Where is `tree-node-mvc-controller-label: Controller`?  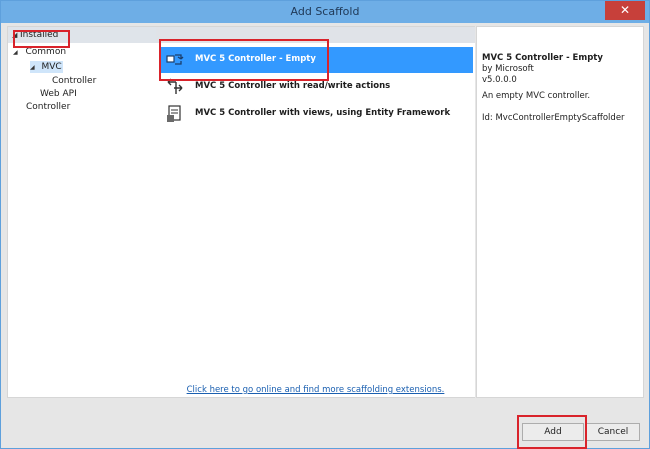 tree-node-mvc-controller-label: Controller is located at coordinates (74, 81).